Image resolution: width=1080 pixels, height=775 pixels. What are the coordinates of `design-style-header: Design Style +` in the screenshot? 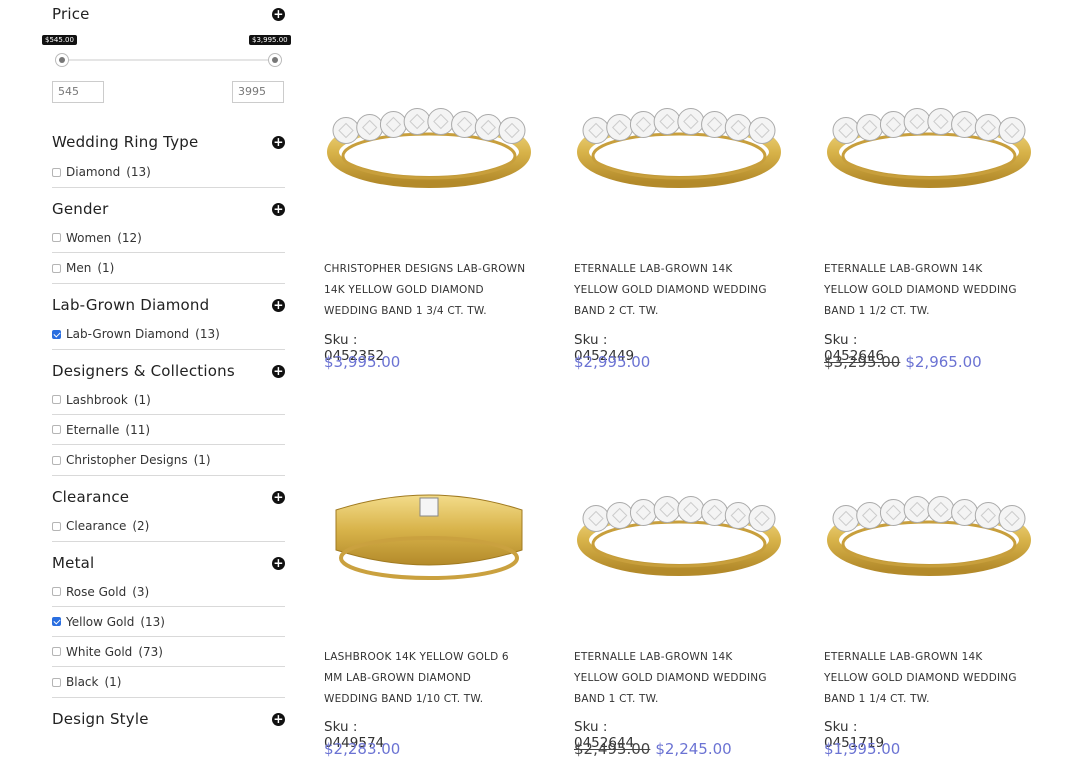 It's located at (168, 719).